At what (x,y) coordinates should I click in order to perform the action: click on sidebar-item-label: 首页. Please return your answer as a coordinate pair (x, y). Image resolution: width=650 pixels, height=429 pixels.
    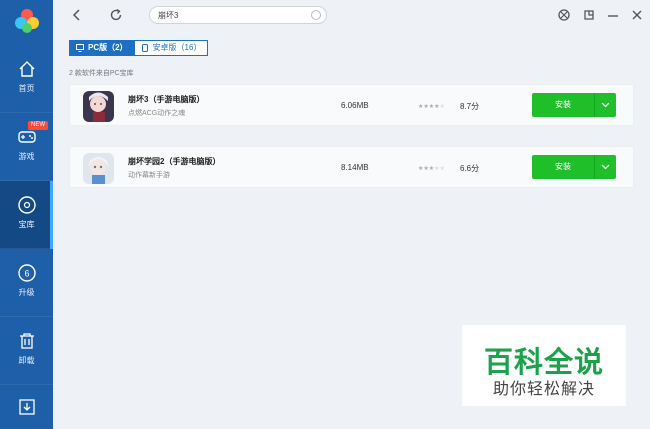
    Looking at the image, I should click on (26, 88).